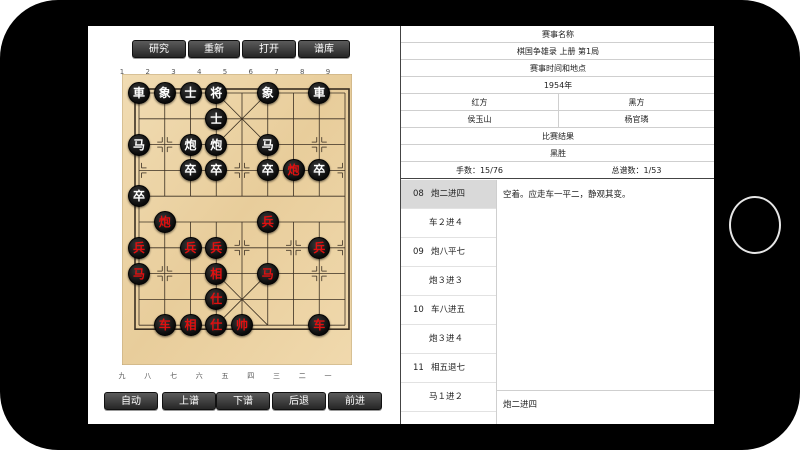 This screenshot has height=450, width=800. What do you see at coordinates (418, 310) in the screenshot?
I see `move-number: 10` at bounding box center [418, 310].